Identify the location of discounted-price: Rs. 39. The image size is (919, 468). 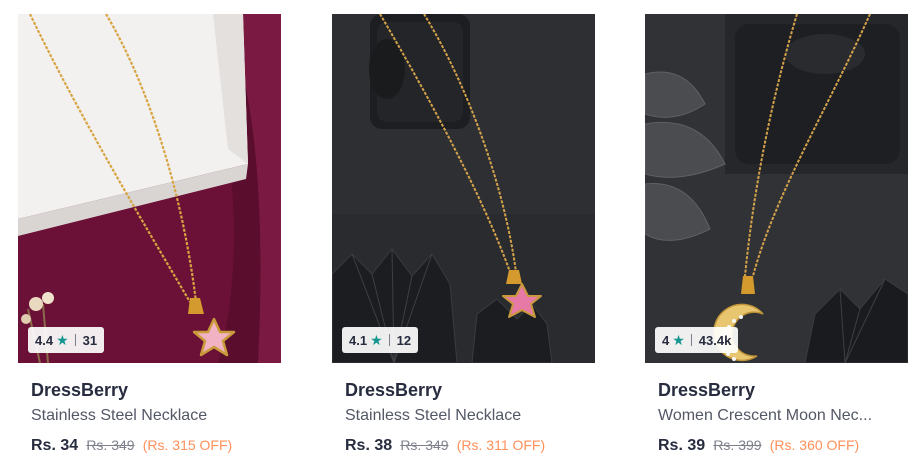
(682, 445).